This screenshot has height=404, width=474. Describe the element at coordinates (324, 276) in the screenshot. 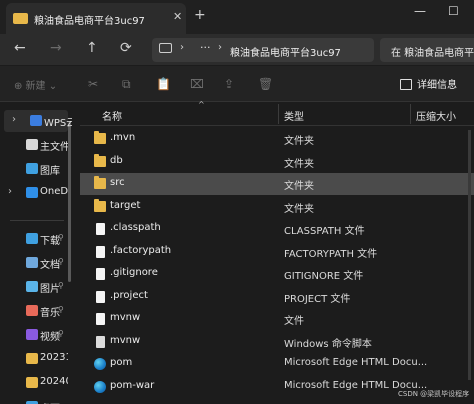

I see `file-type: GITIGNORE 文件` at that location.